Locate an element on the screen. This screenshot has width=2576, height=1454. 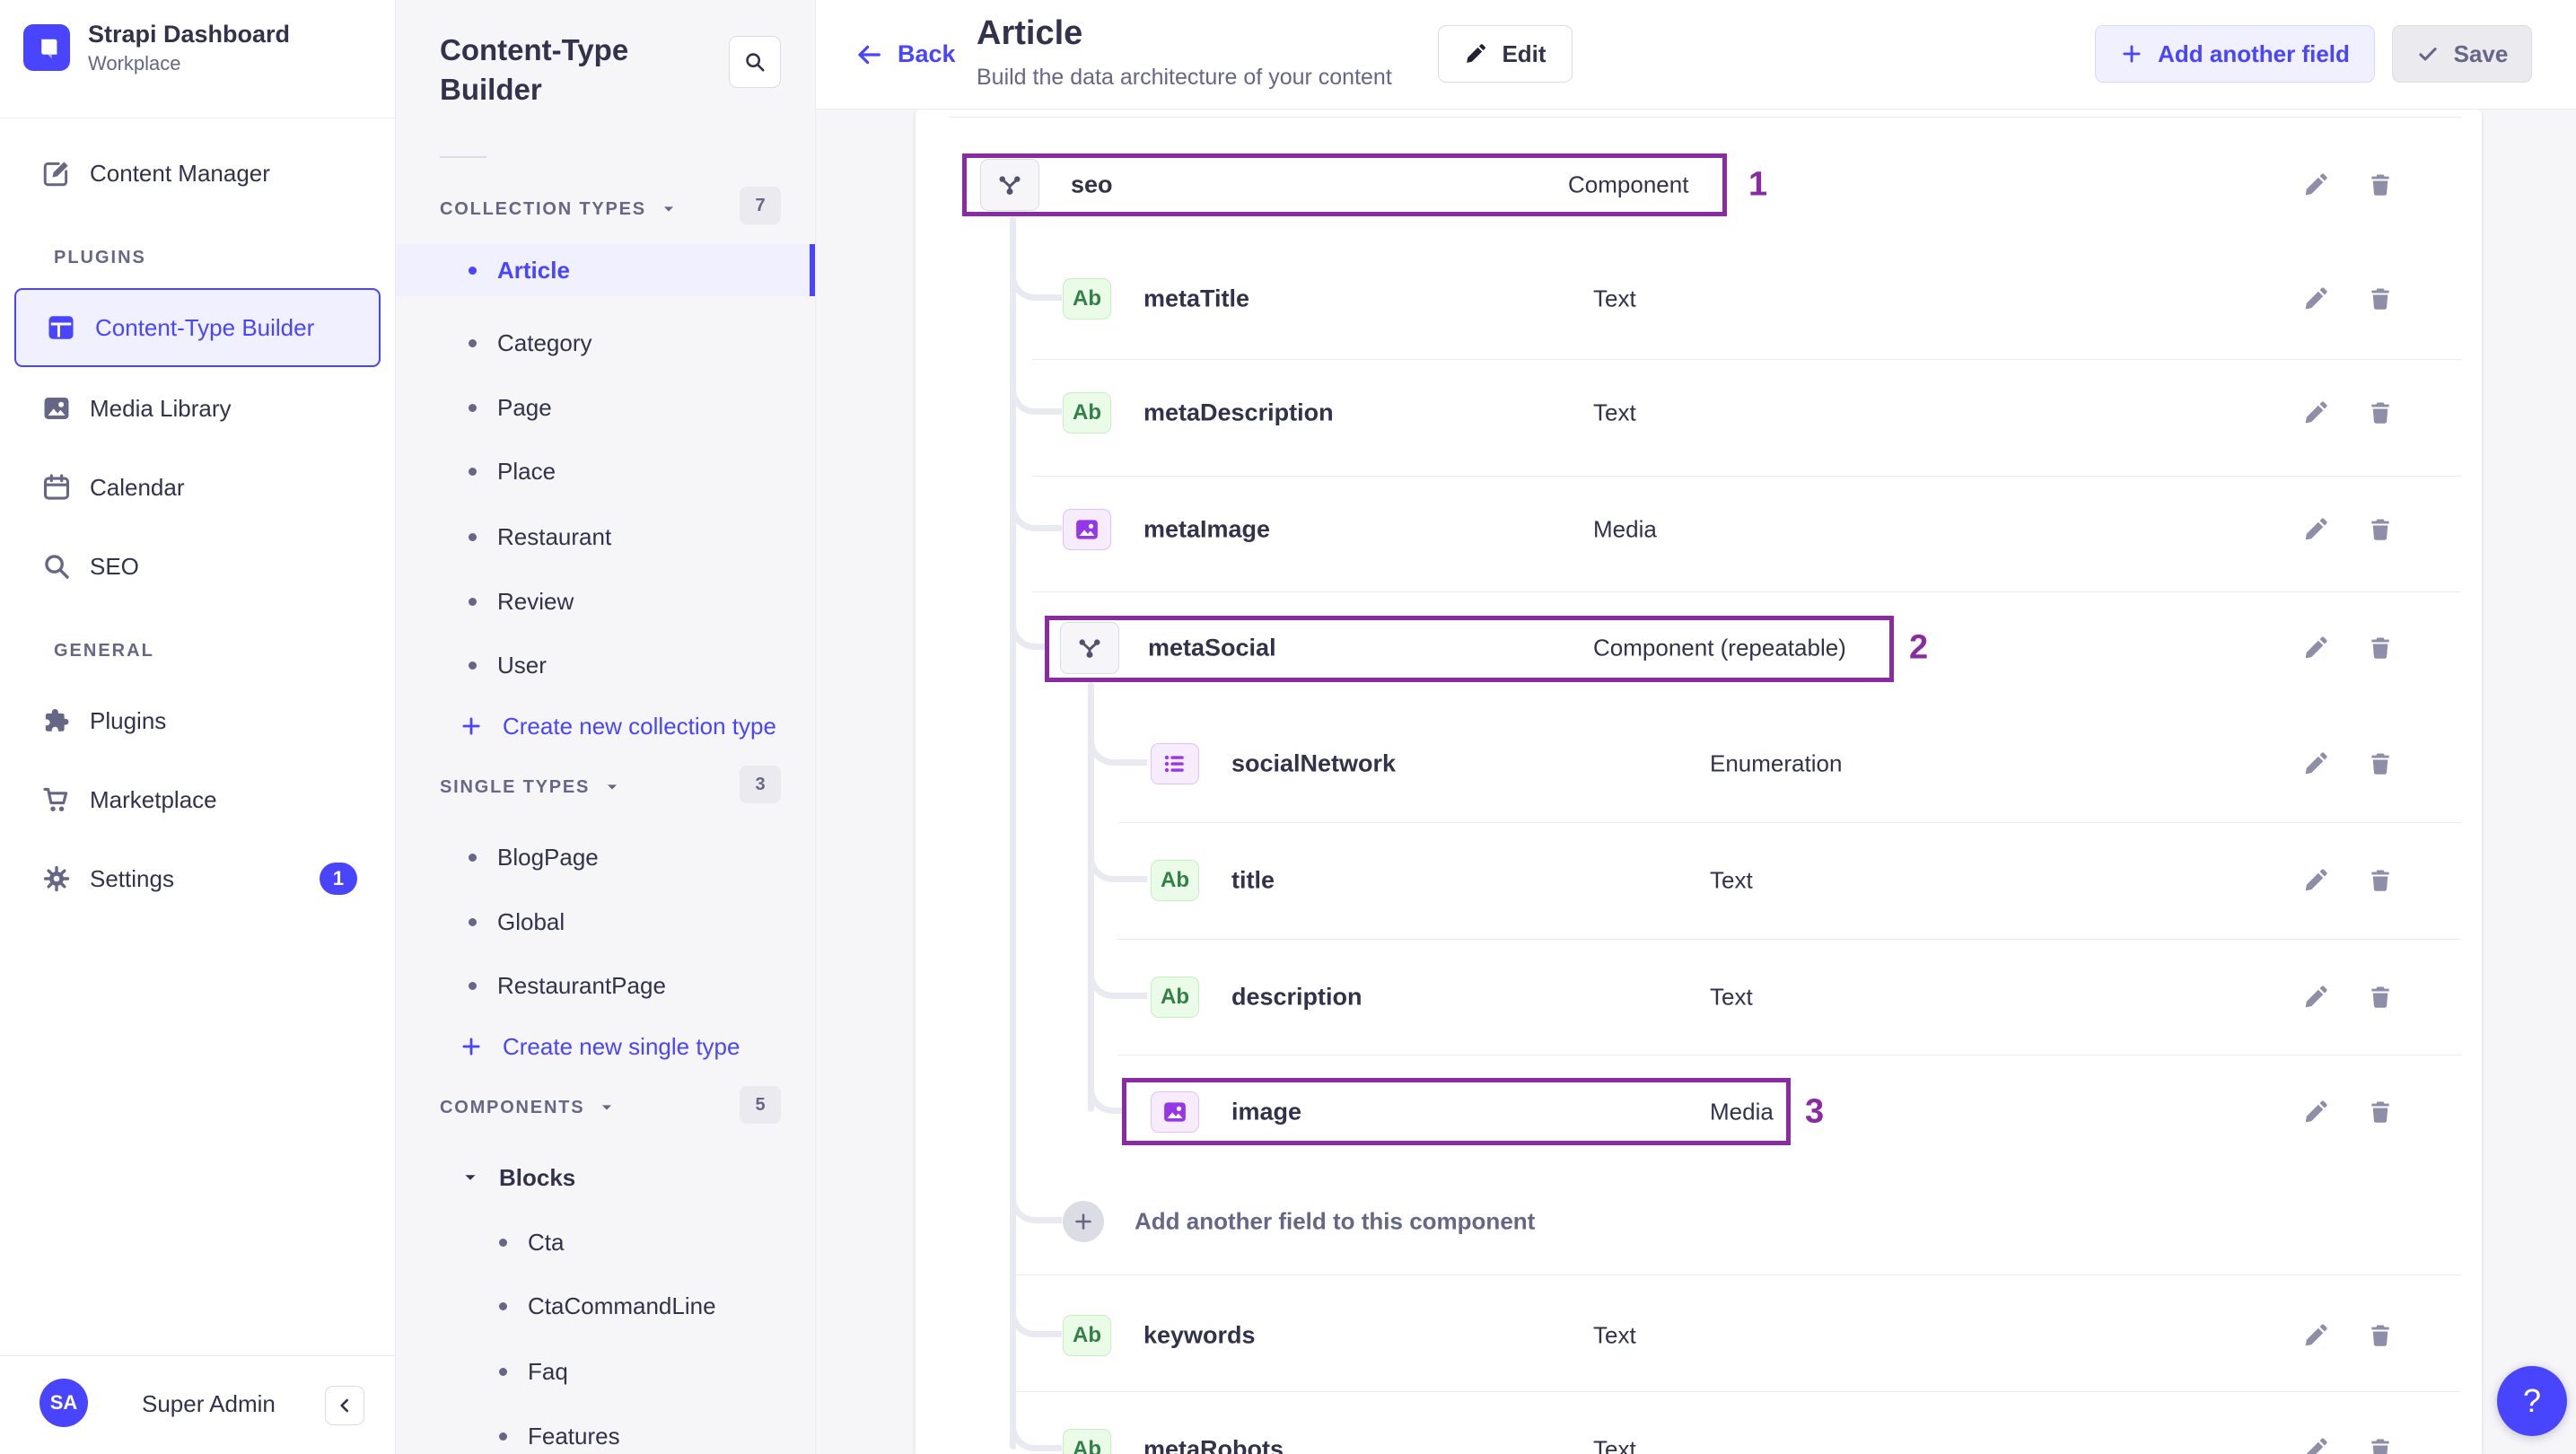
component-item-ctacommandline: CtaCommandLine is located at coordinates (605, 1306).